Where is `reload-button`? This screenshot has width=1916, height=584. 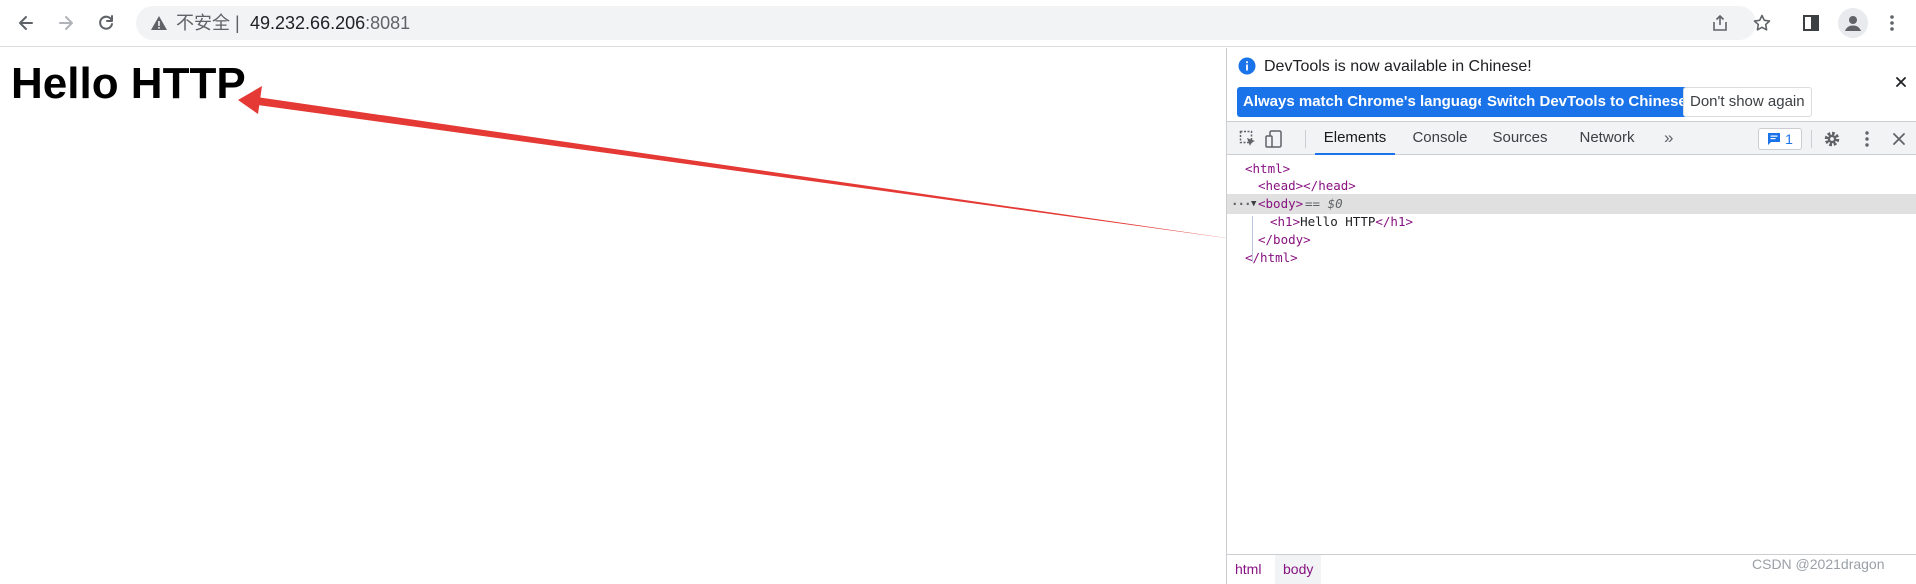 reload-button is located at coordinates (106, 23).